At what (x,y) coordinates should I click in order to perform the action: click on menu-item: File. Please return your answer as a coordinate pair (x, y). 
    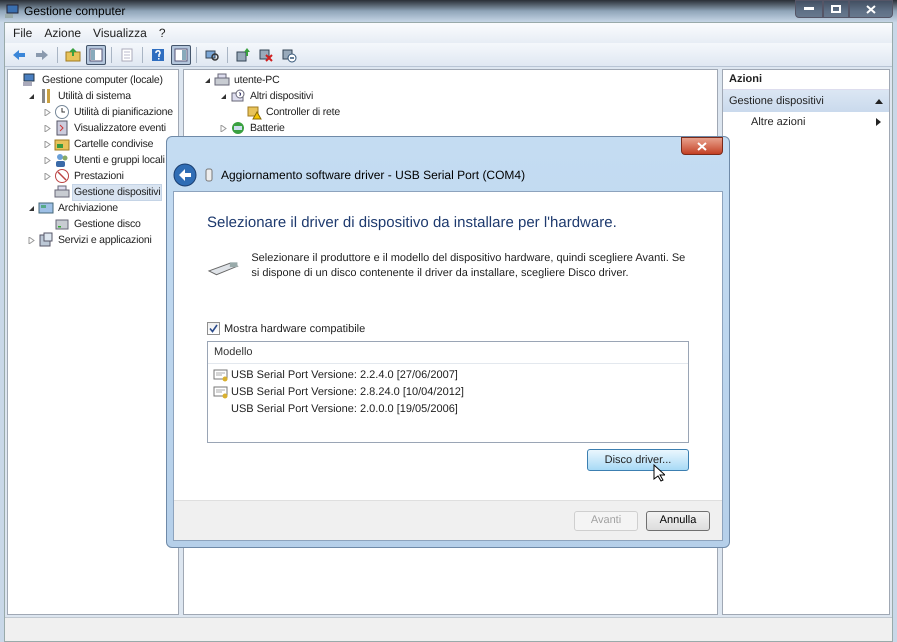
    Looking at the image, I should click on (22, 33).